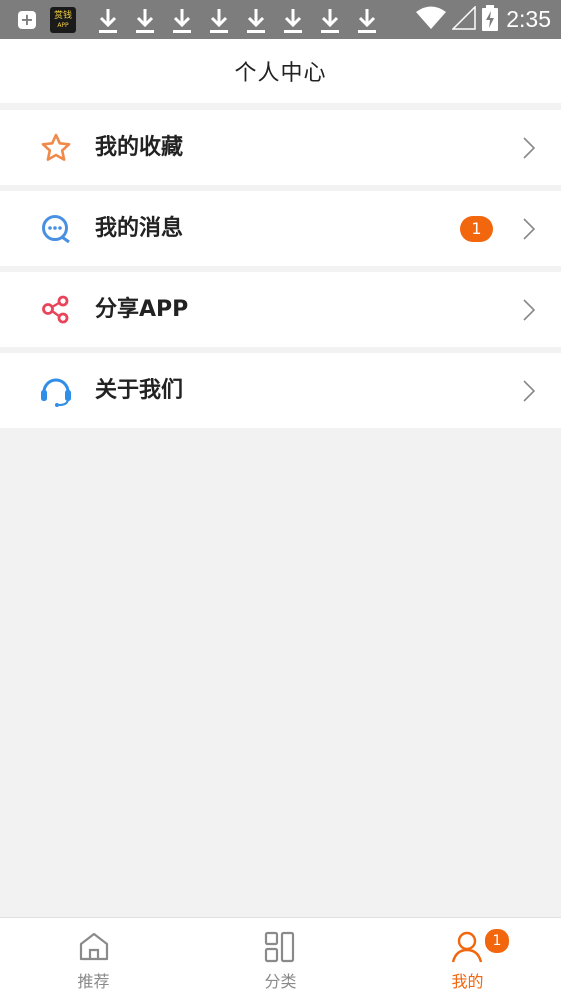 The height and width of the screenshot is (1000, 561). What do you see at coordinates (280, 947) in the screenshot?
I see `category-icon` at bounding box center [280, 947].